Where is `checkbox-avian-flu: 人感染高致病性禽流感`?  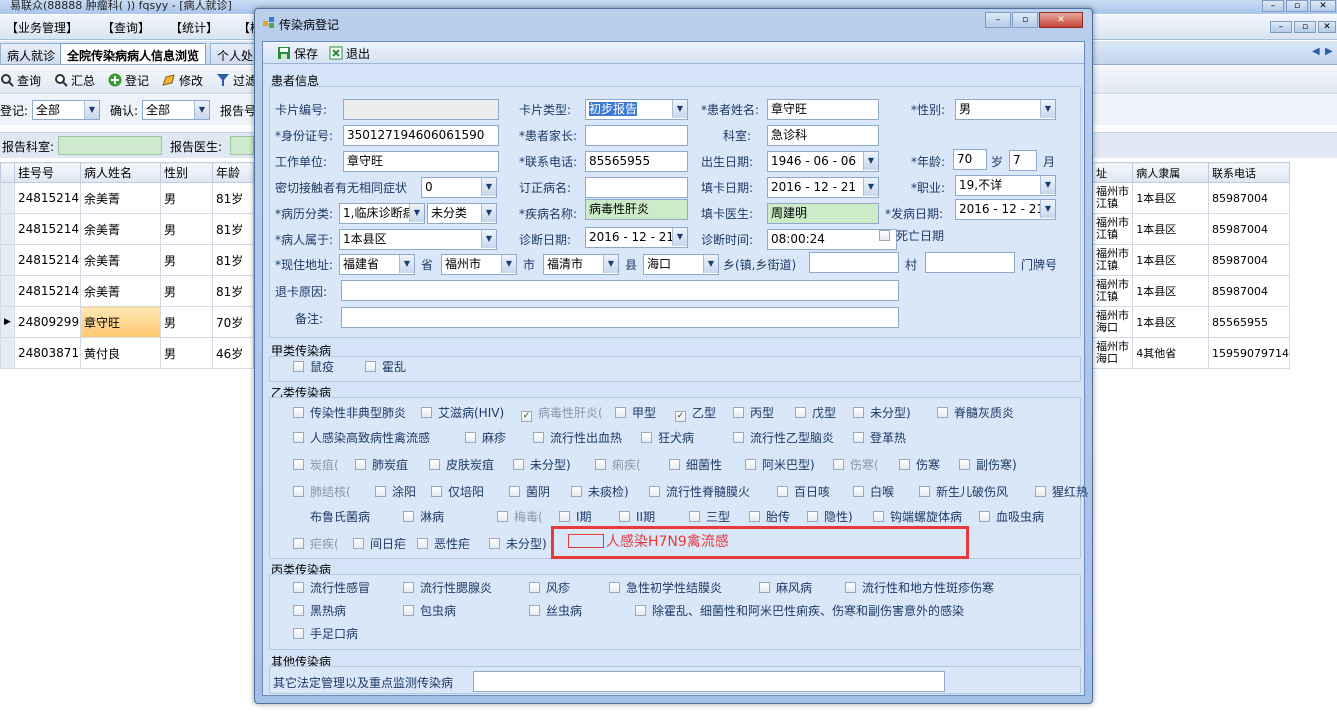
checkbox-avian-flu: 人感染高致病性禽流感 is located at coordinates (361, 437).